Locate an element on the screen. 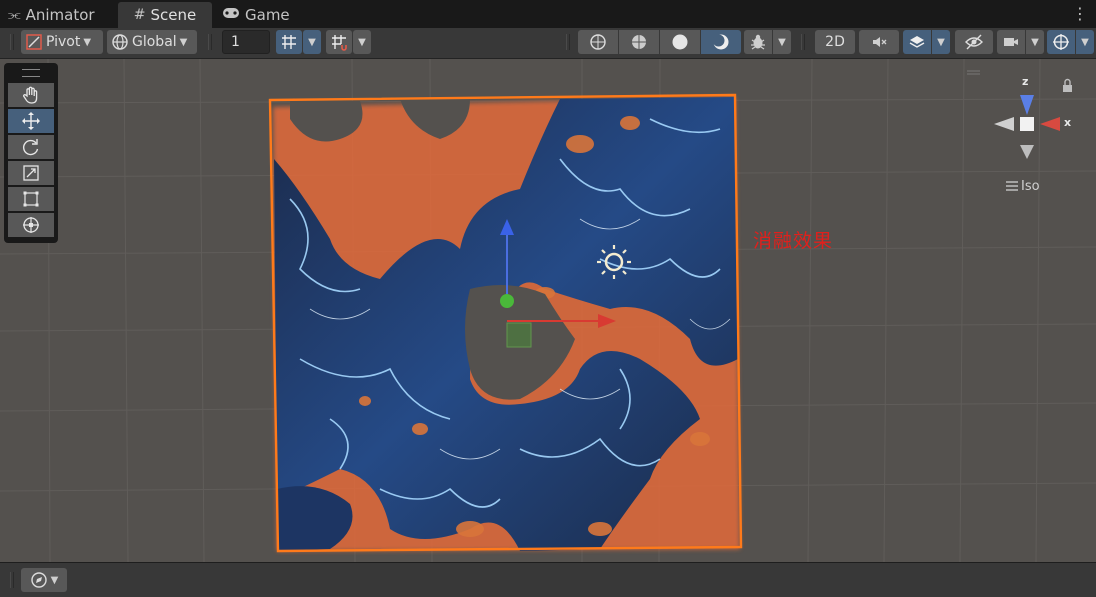 This screenshot has width=1096, height=597. camera-settings-button is located at coordinates (1011, 42).